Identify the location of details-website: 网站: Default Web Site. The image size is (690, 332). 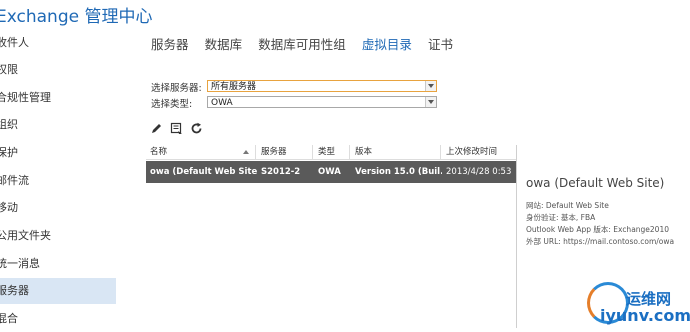
(567, 205).